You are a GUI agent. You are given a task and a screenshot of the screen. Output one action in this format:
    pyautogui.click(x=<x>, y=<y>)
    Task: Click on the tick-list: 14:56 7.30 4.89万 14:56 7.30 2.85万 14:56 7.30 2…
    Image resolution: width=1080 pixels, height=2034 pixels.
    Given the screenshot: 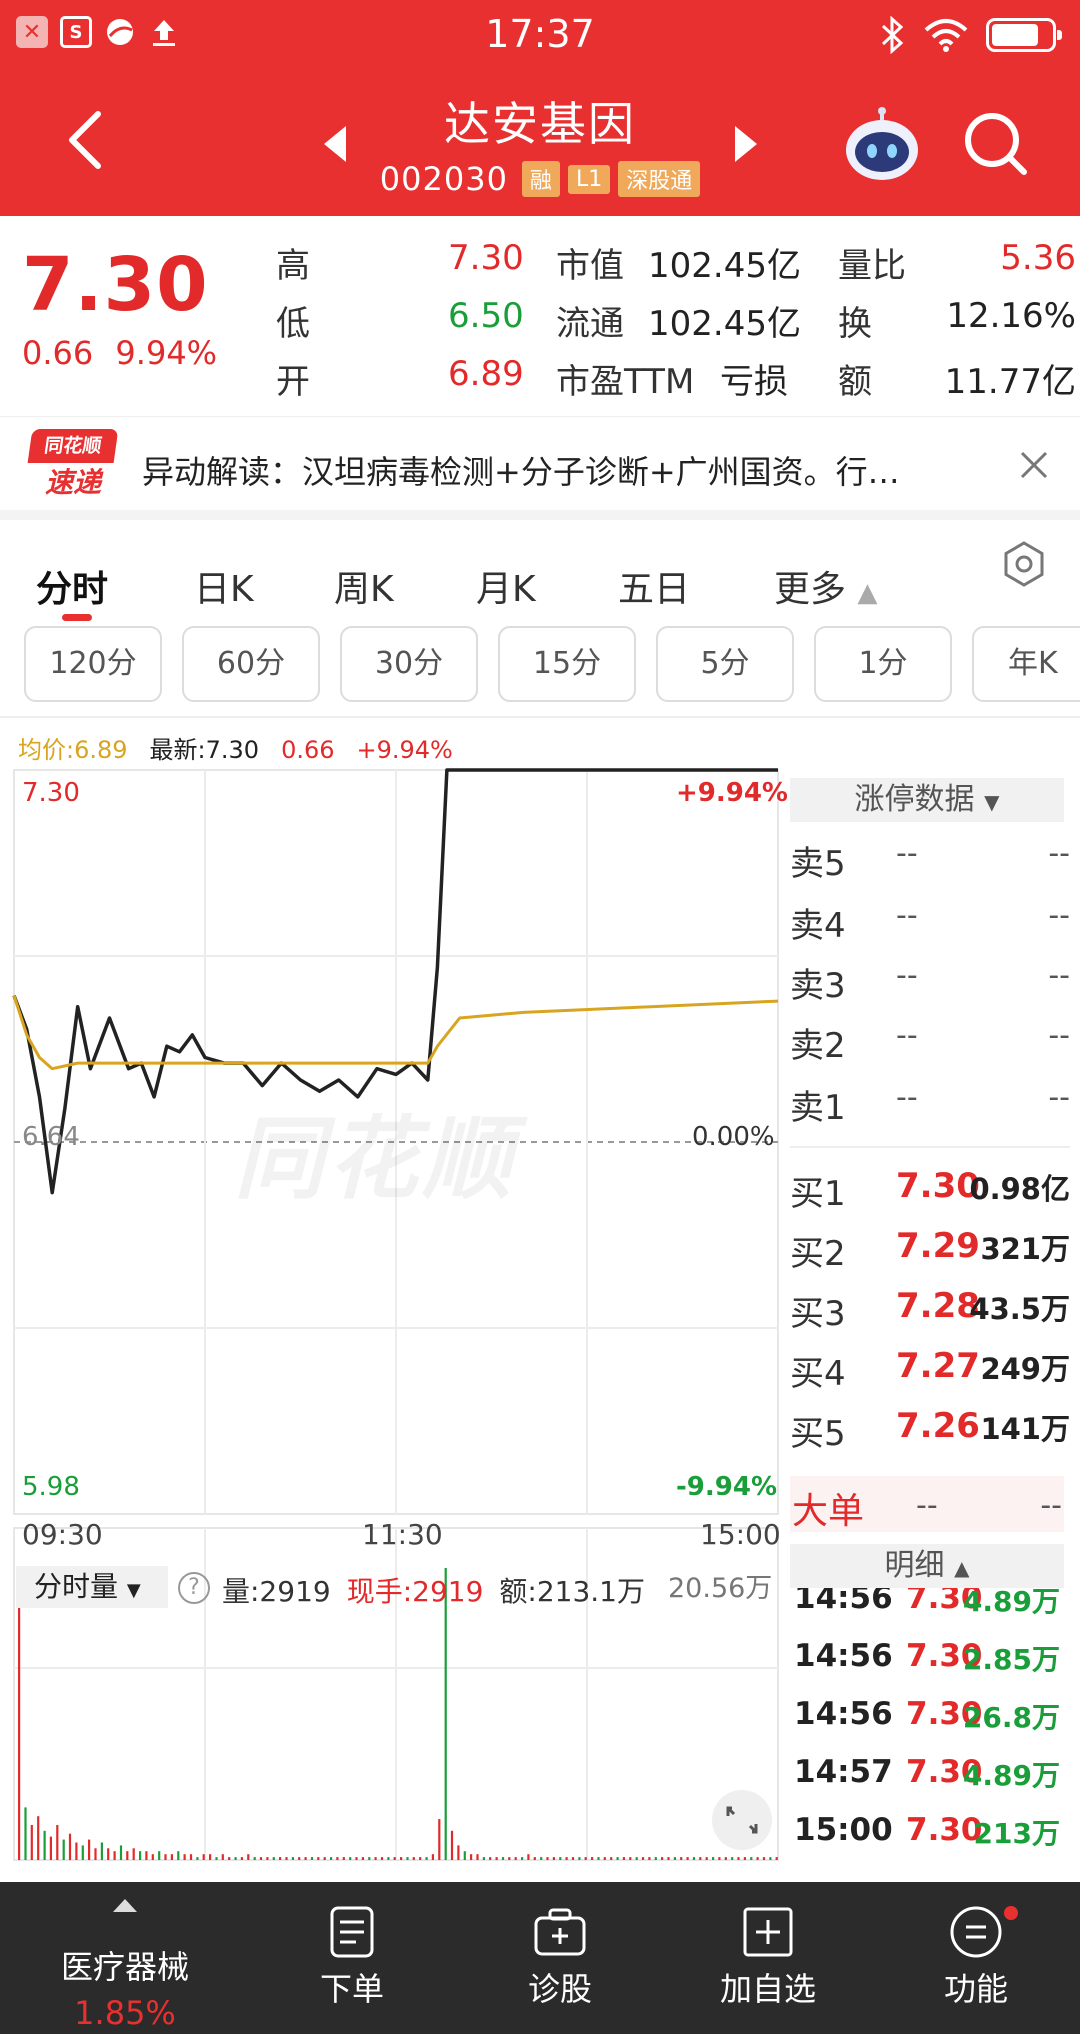 What is the action you would take?
    pyautogui.click(x=935, y=1730)
    